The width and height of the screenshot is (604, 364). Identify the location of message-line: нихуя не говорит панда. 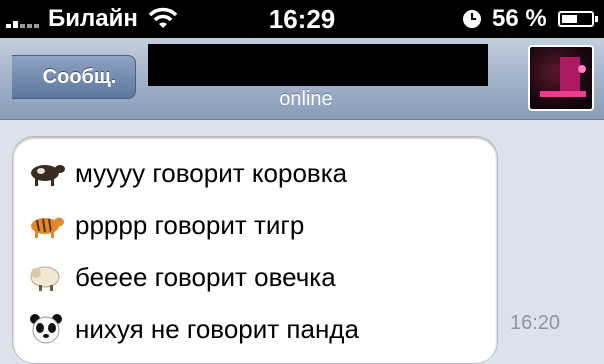
(193, 329).